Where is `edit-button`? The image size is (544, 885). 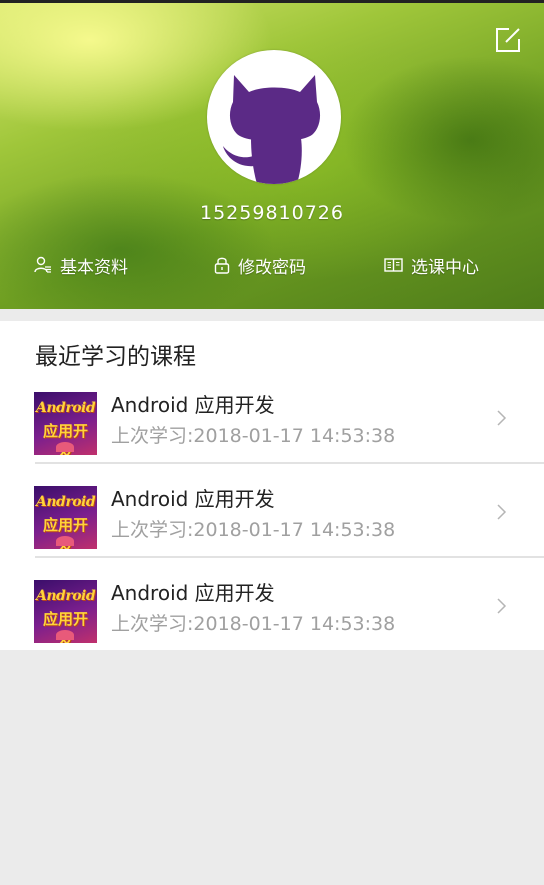
edit-button is located at coordinates (508, 40).